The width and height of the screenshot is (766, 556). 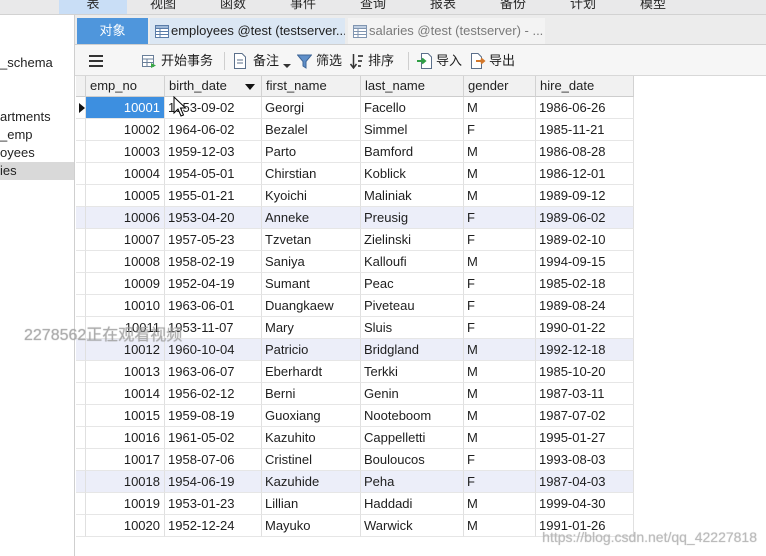 What do you see at coordinates (311, 350) in the screenshot?
I see `table-cell: Patricio` at bounding box center [311, 350].